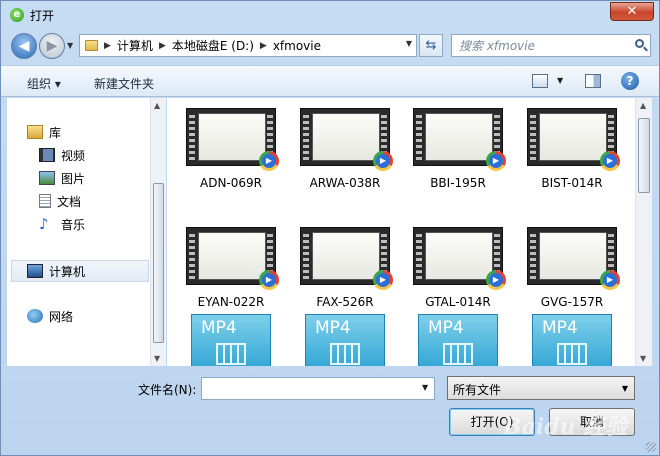  What do you see at coordinates (593, 81) in the screenshot?
I see `preview-pane-icon` at bounding box center [593, 81].